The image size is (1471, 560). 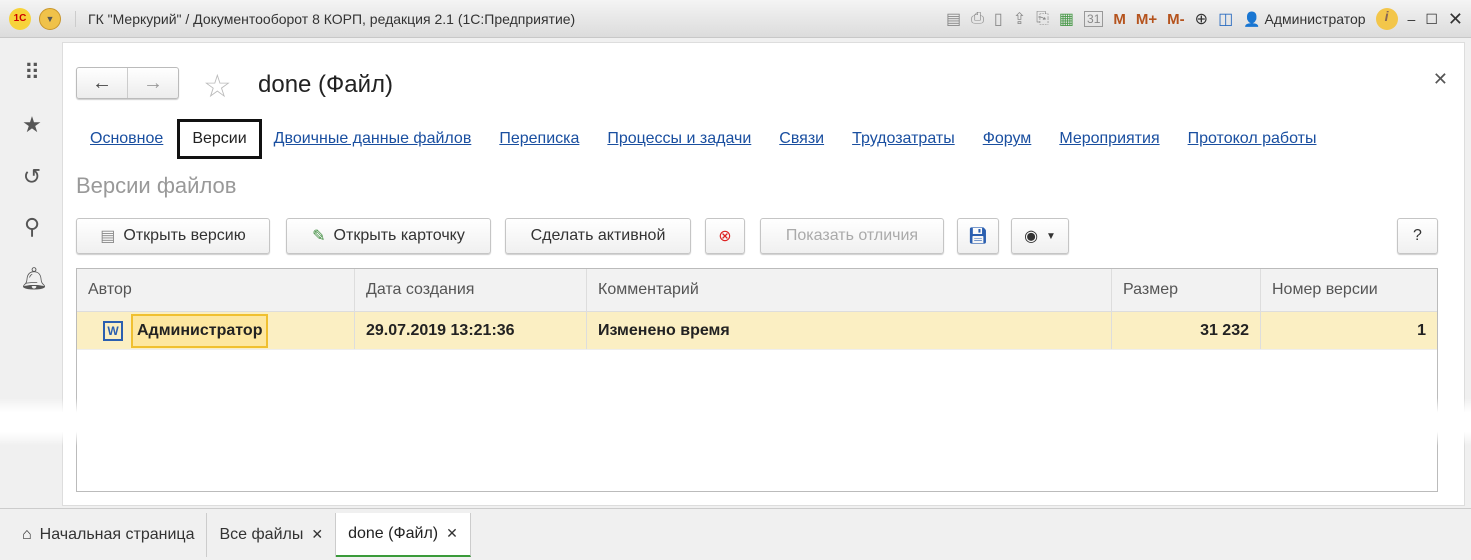 I want to click on pencil-icon: ✎, so click(x=319, y=236).